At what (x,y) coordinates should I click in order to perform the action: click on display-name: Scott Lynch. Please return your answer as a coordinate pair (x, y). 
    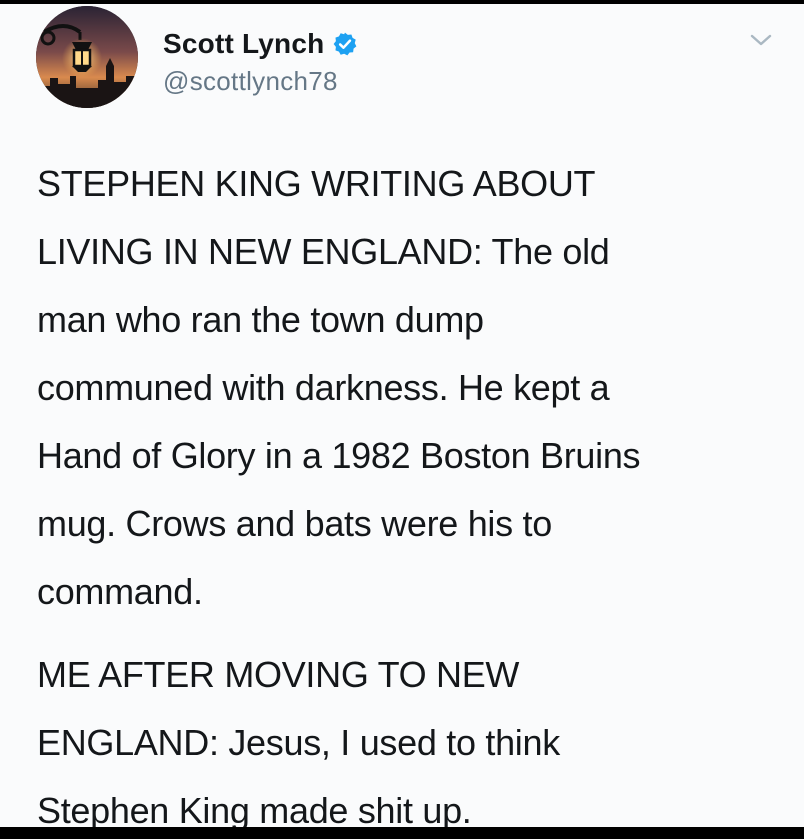
    Looking at the image, I should click on (243, 44).